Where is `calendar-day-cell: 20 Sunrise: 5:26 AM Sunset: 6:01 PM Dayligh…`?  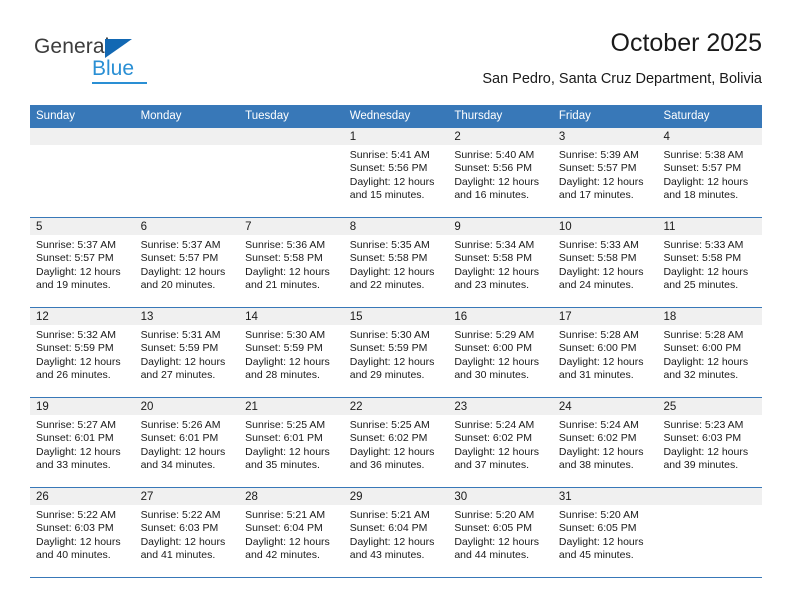
calendar-day-cell: 20 Sunrise: 5:26 AM Sunset: 6:01 PM Dayligh… is located at coordinates (187, 442).